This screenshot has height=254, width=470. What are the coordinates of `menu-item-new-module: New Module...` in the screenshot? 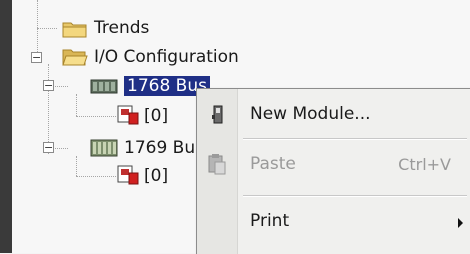 It's located at (333, 115).